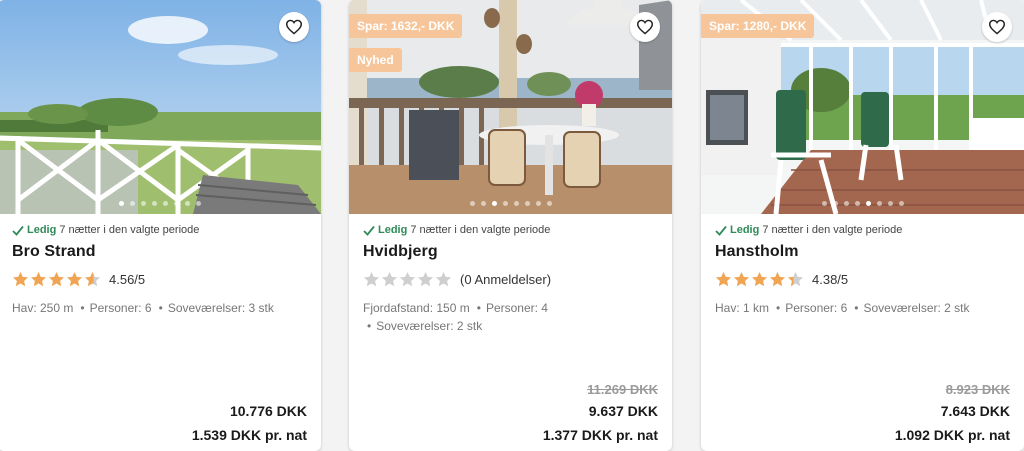  I want to click on listing-photo, so click(160, 107).